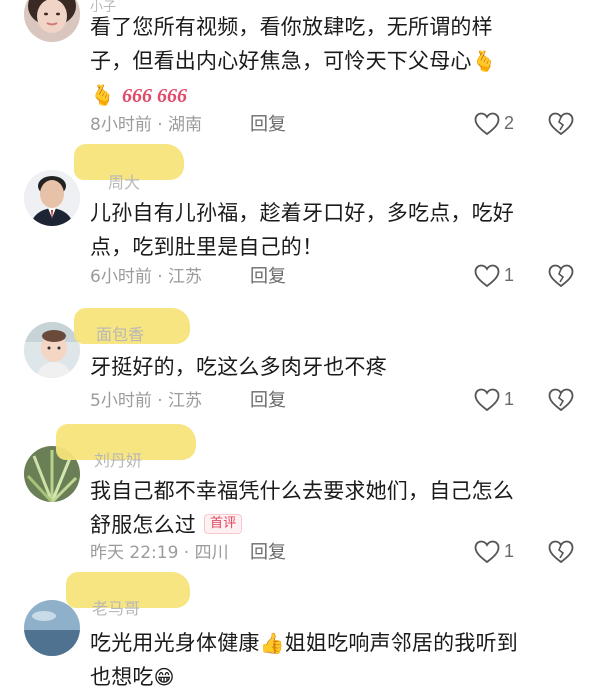  Describe the element at coordinates (302, 213) in the screenshot. I see `comment-text-line: 儿孙自有儿孙福，趁着牙口好，多吃点，吃好` at that location.